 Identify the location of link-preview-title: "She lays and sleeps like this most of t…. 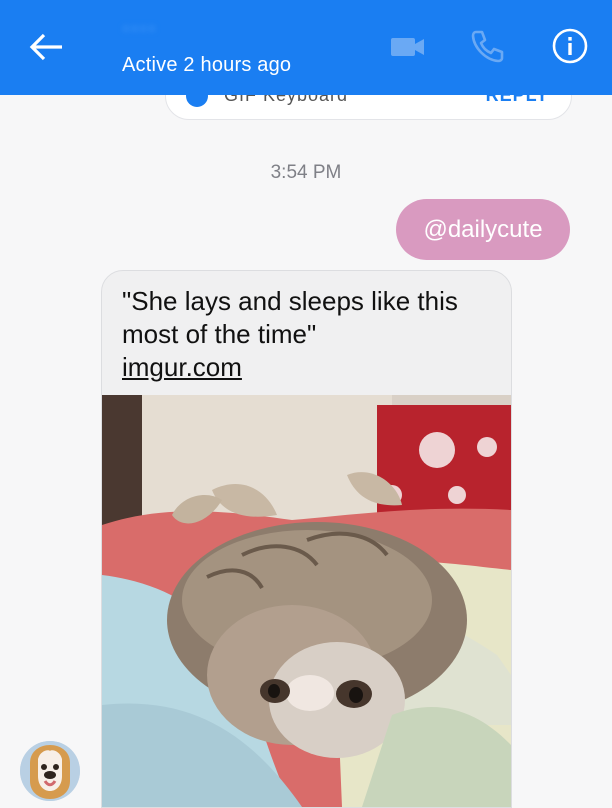
(290, 317).